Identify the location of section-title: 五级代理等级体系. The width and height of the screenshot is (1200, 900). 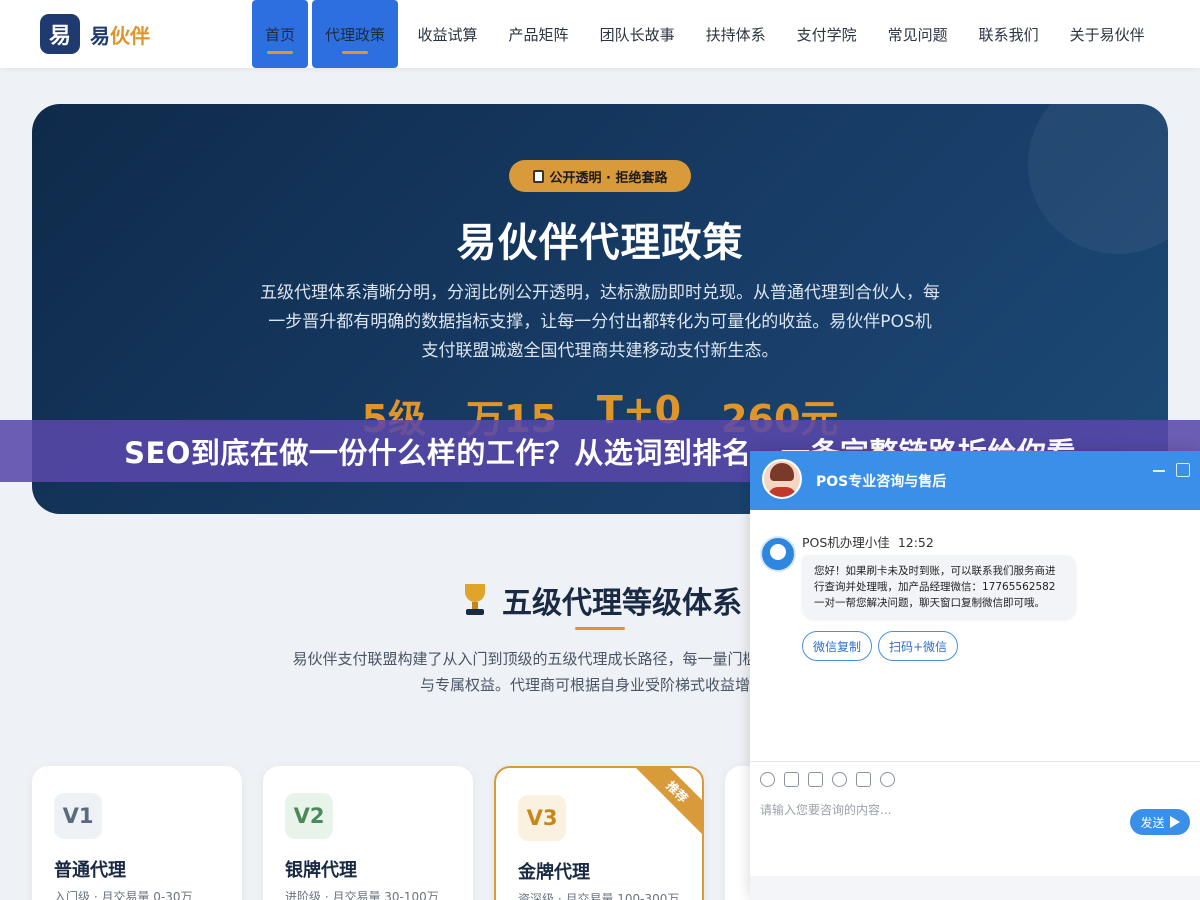
(601, 600).